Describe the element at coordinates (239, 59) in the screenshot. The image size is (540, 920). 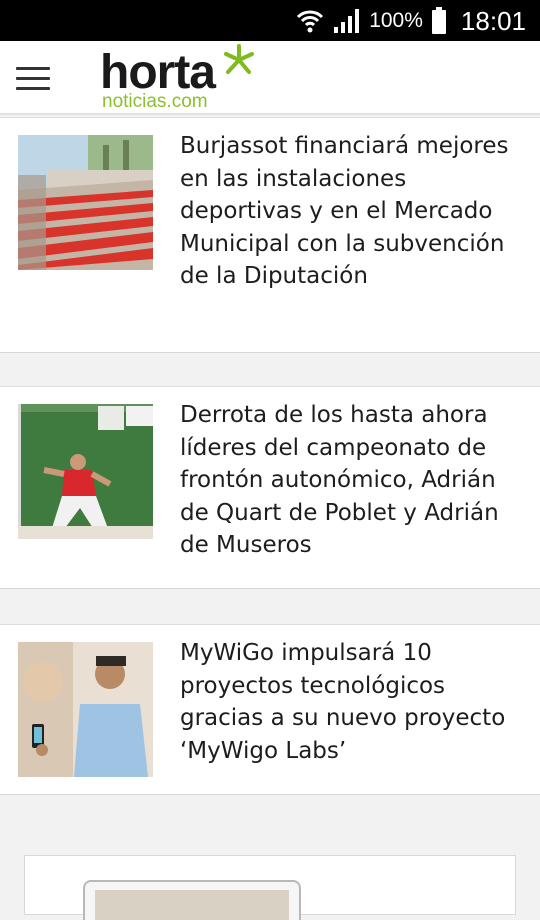
I see `logo-star-icon` at that location.